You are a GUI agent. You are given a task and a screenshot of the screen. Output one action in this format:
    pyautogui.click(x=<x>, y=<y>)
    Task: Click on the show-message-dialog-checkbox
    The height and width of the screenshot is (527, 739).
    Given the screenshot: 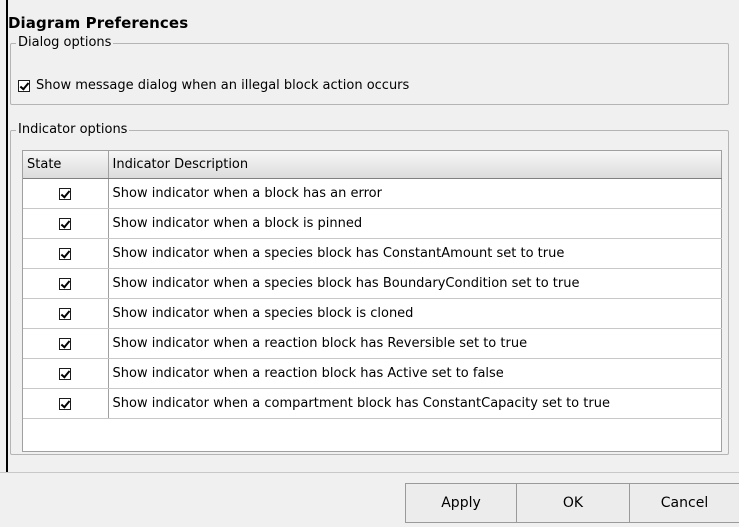 What is the action you would take?
    pyautogui.click(x=24, y=85)
    